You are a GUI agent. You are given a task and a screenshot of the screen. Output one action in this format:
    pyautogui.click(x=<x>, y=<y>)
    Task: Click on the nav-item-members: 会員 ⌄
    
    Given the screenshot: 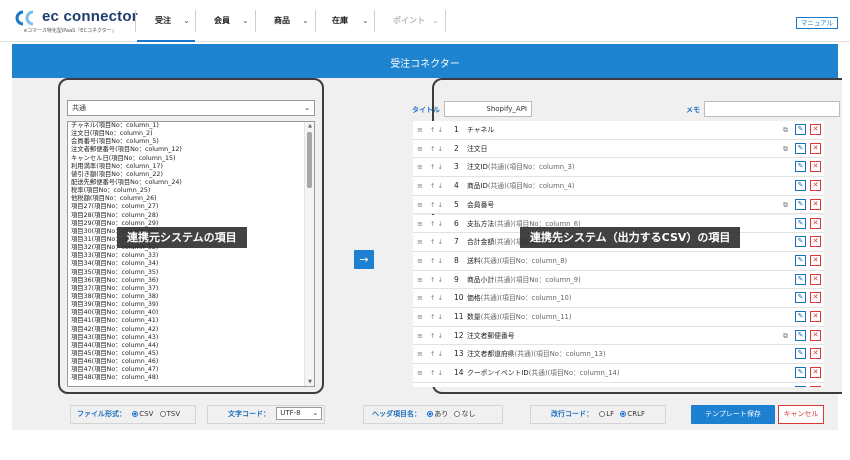 What is the action you would take?
    pyautogui.click(x=225, y=21)
    